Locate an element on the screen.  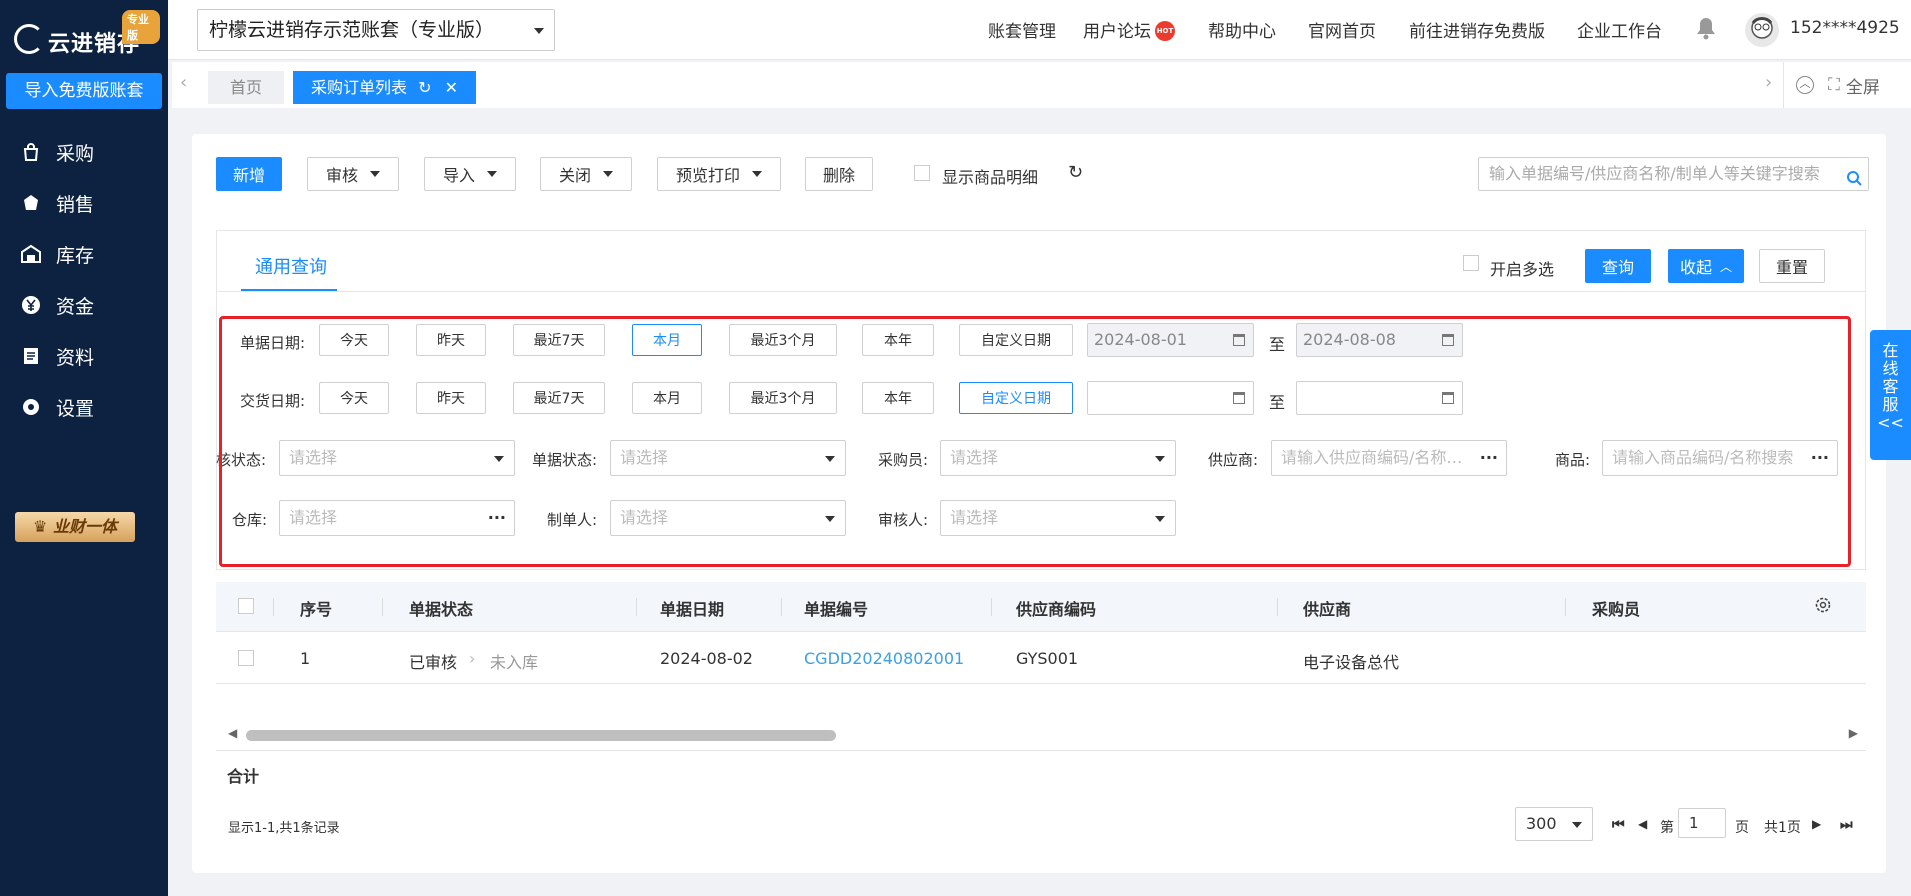
collapse-button: 收起 ︿ is located at coordinates (1706, 266).